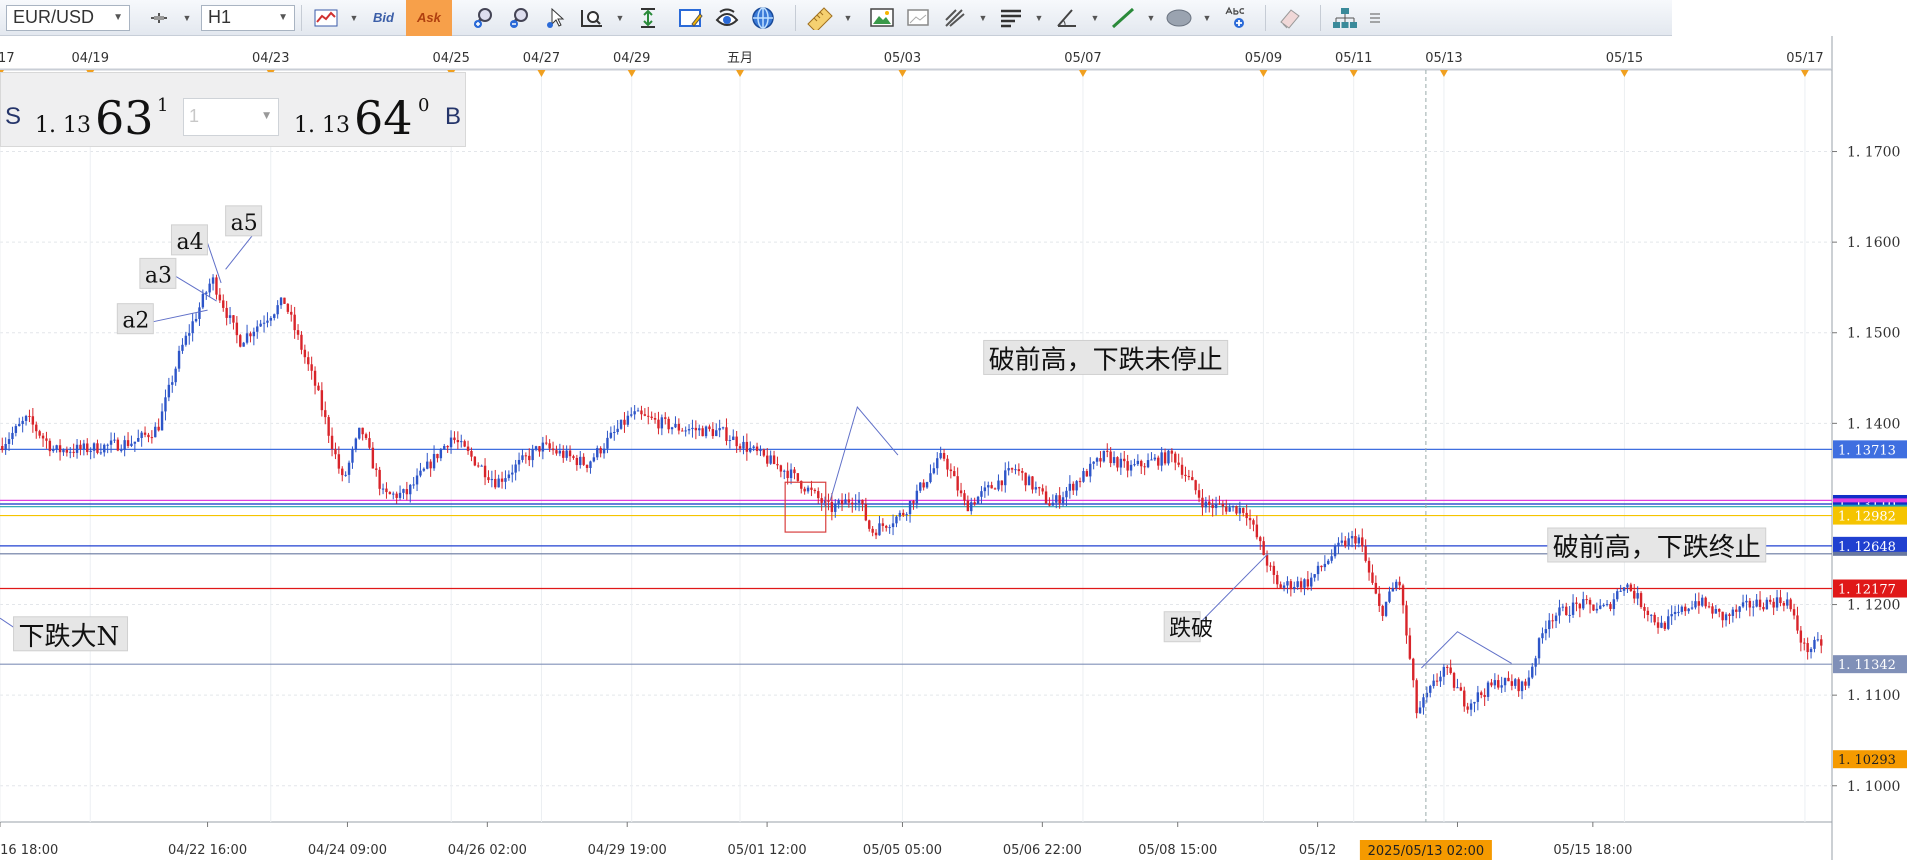 This screenshot has height=860, width=1909. Describe the element at coordinates (1235, 18) in the screenshot. I see `text-tool-icon` at that location.